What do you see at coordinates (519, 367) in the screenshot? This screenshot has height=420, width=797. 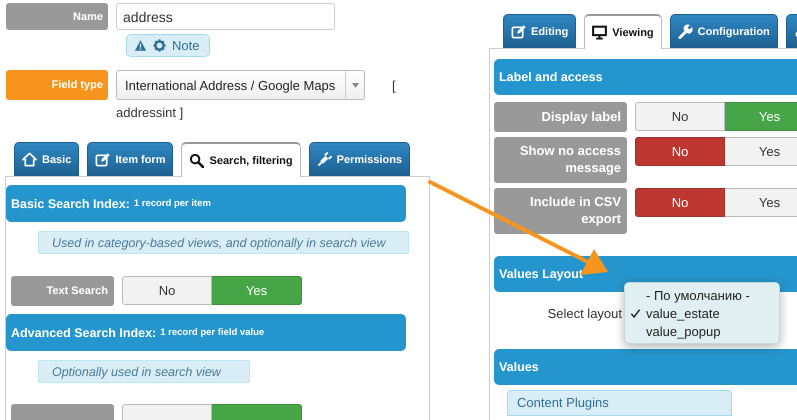 I see `section-title: Values` at bounding box center [519, 367].